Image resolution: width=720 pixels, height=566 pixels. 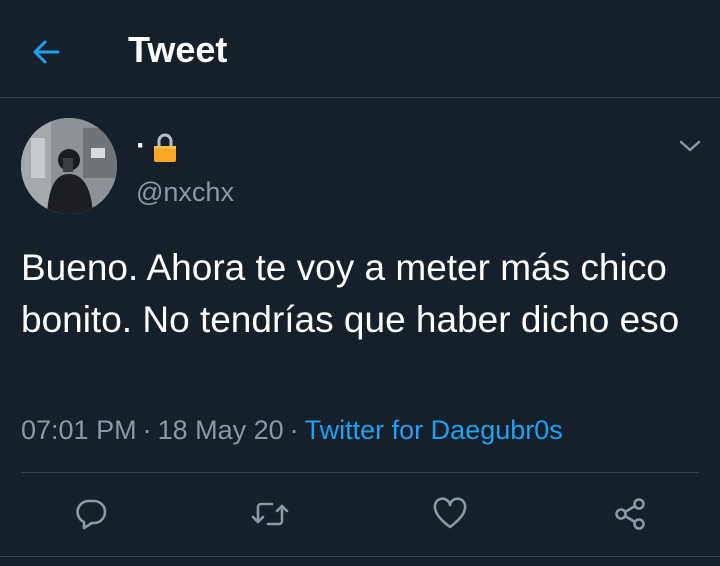 I want to click on page-title: Tweet, so click(x=178, y=49).